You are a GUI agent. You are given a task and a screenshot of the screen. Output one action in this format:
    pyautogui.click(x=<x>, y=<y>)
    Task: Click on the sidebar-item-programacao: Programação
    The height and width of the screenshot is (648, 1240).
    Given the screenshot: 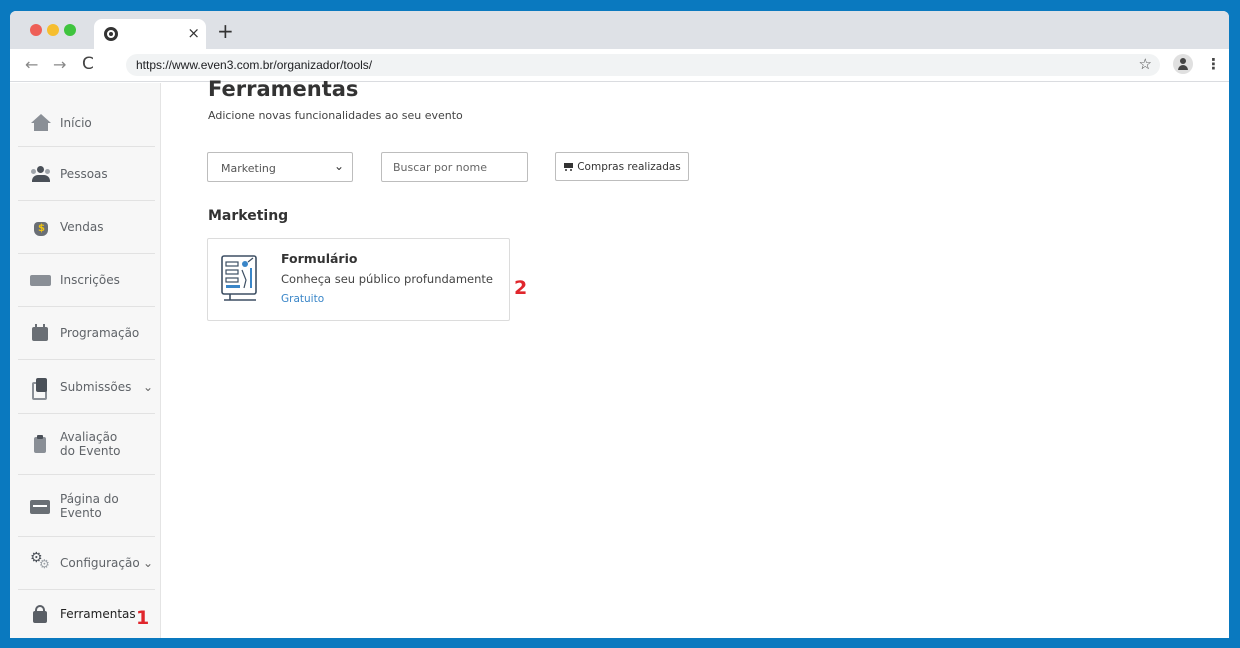 What is the action you would take?
    pyautogui.click(x=86, y=333)
    